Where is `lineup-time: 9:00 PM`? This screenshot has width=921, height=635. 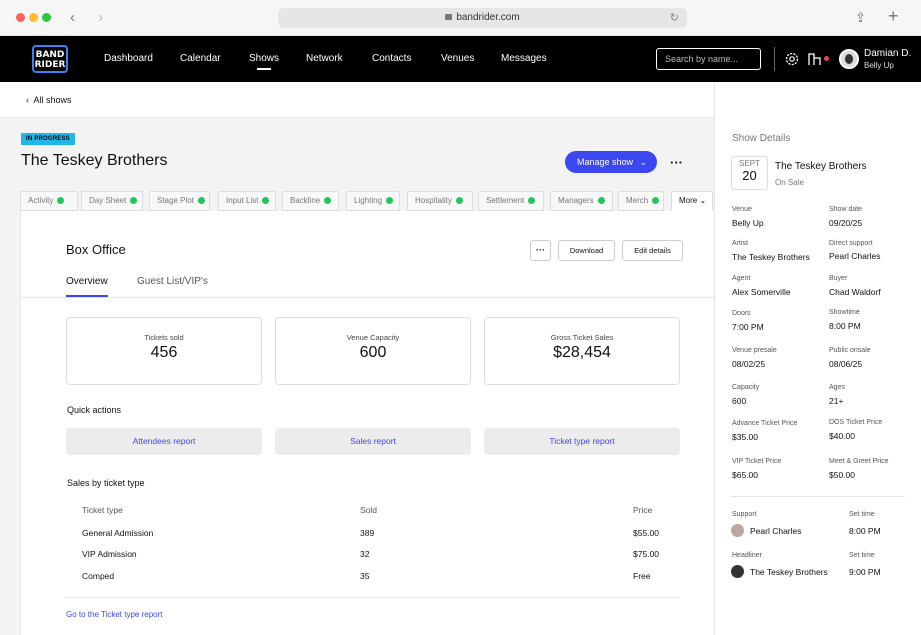 lineup-time: 9:00 PM is located at coordinates (865, 572).